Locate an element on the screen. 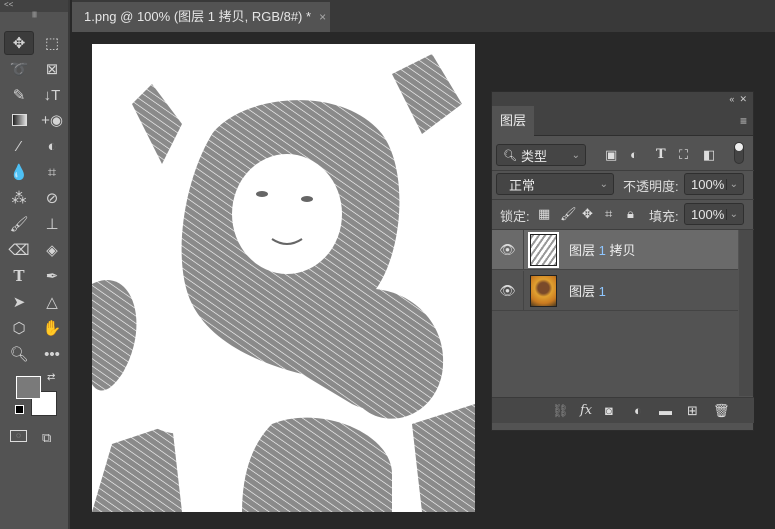  shape-filter-icon: ⛶ is located at coordinates (683, 155).